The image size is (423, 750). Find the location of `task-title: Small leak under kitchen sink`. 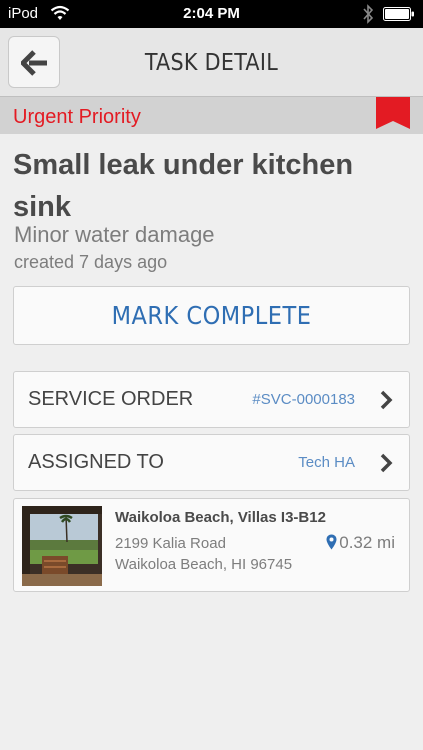

task-title: Small leak under kitchen sink is located at coordinates (183, 186).